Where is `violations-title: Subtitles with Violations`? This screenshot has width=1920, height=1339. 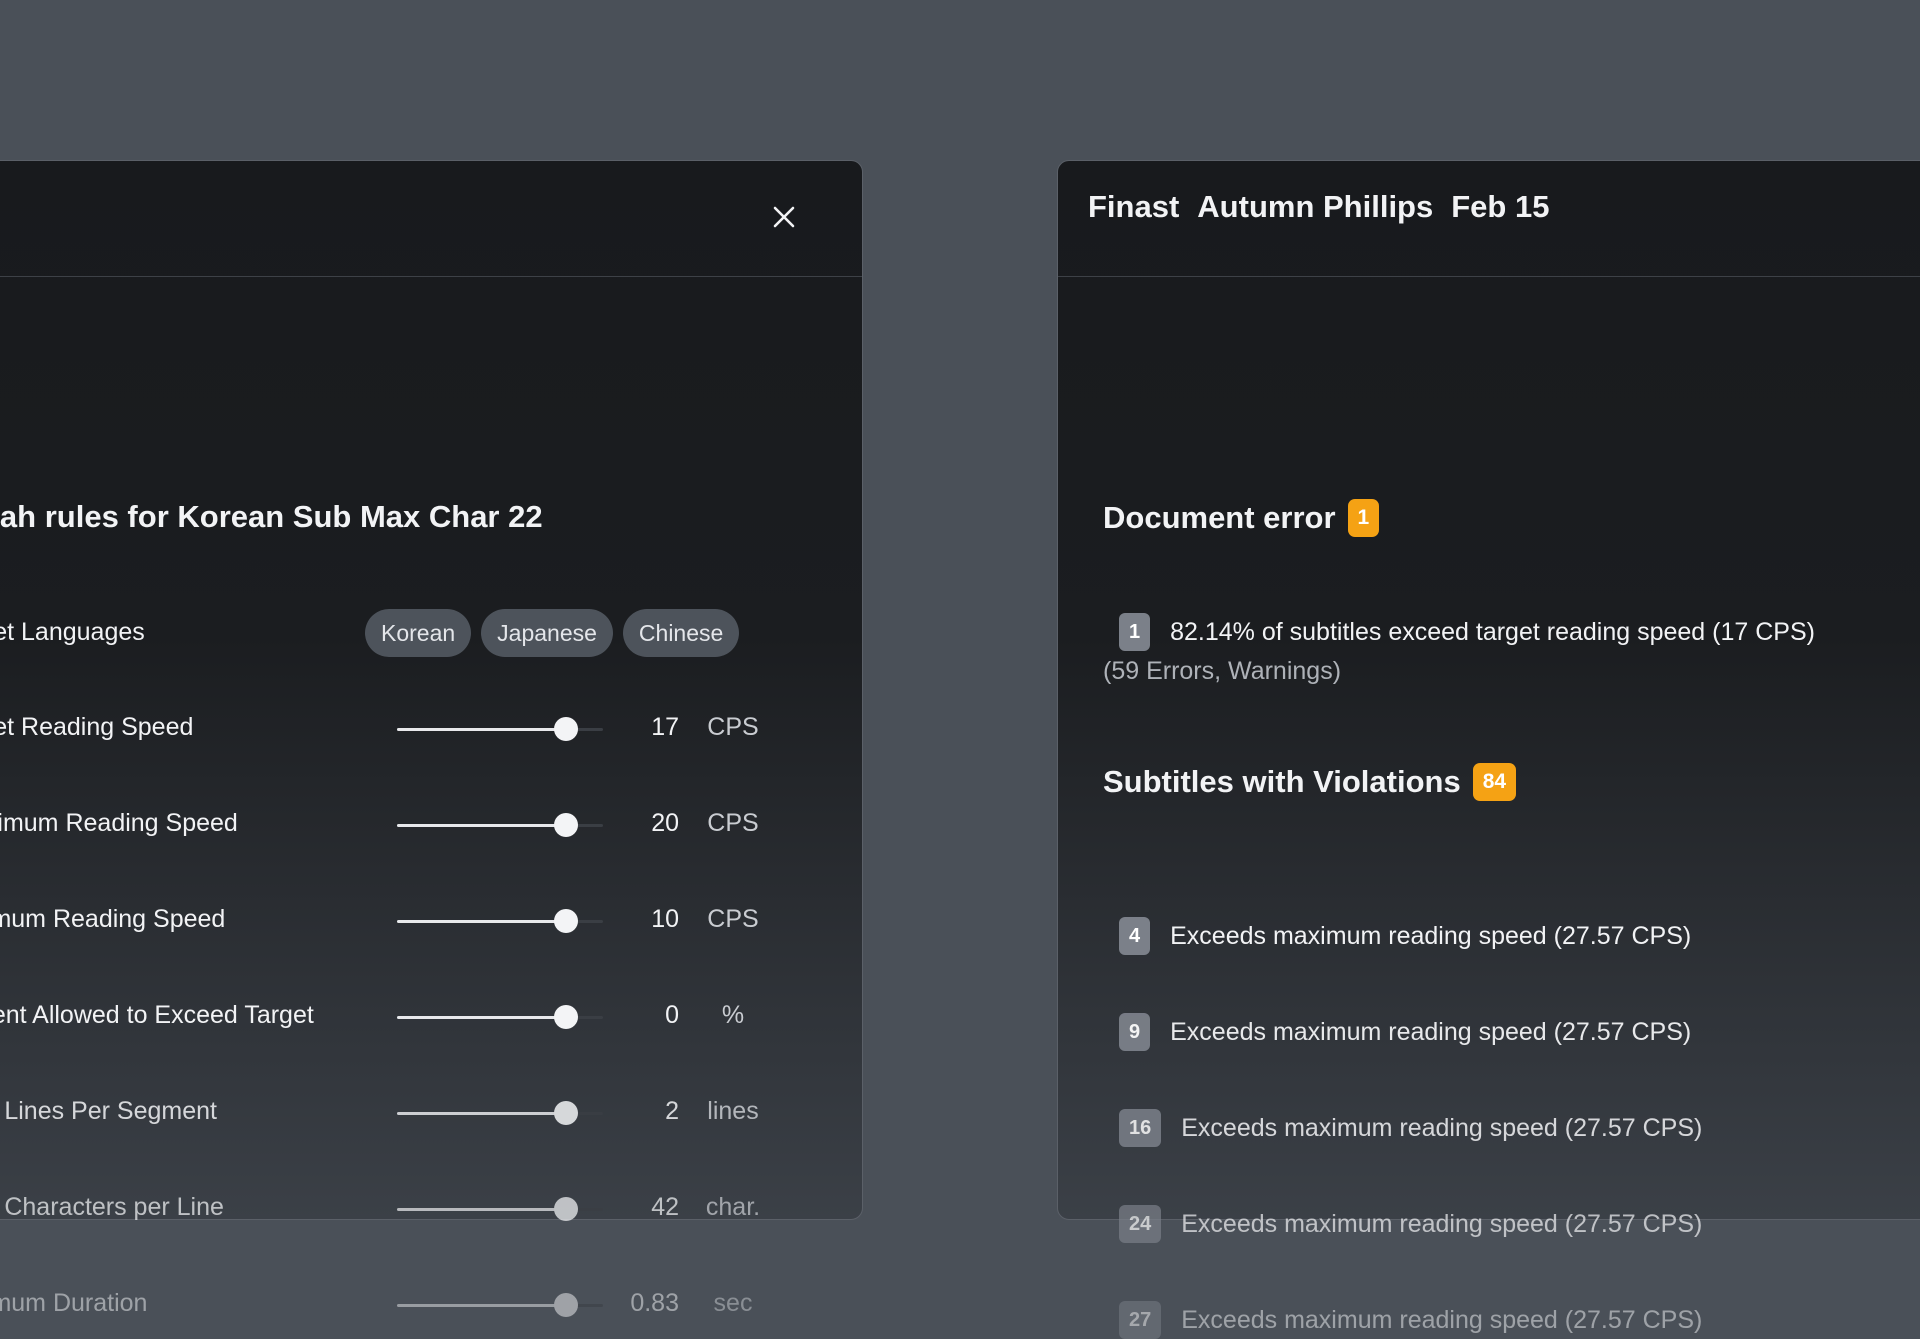 violations-title: Subtitles with Violations is located at coordinates (1282, 781).